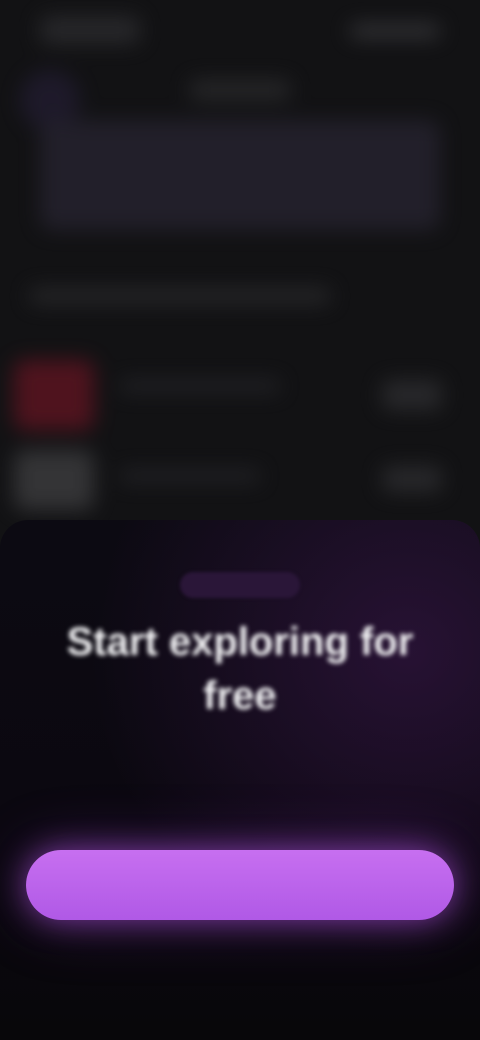  What do you see at coordinates (240, 585) in the screenshot?
I see `sheet-badge` at bounding box center [240, 585].